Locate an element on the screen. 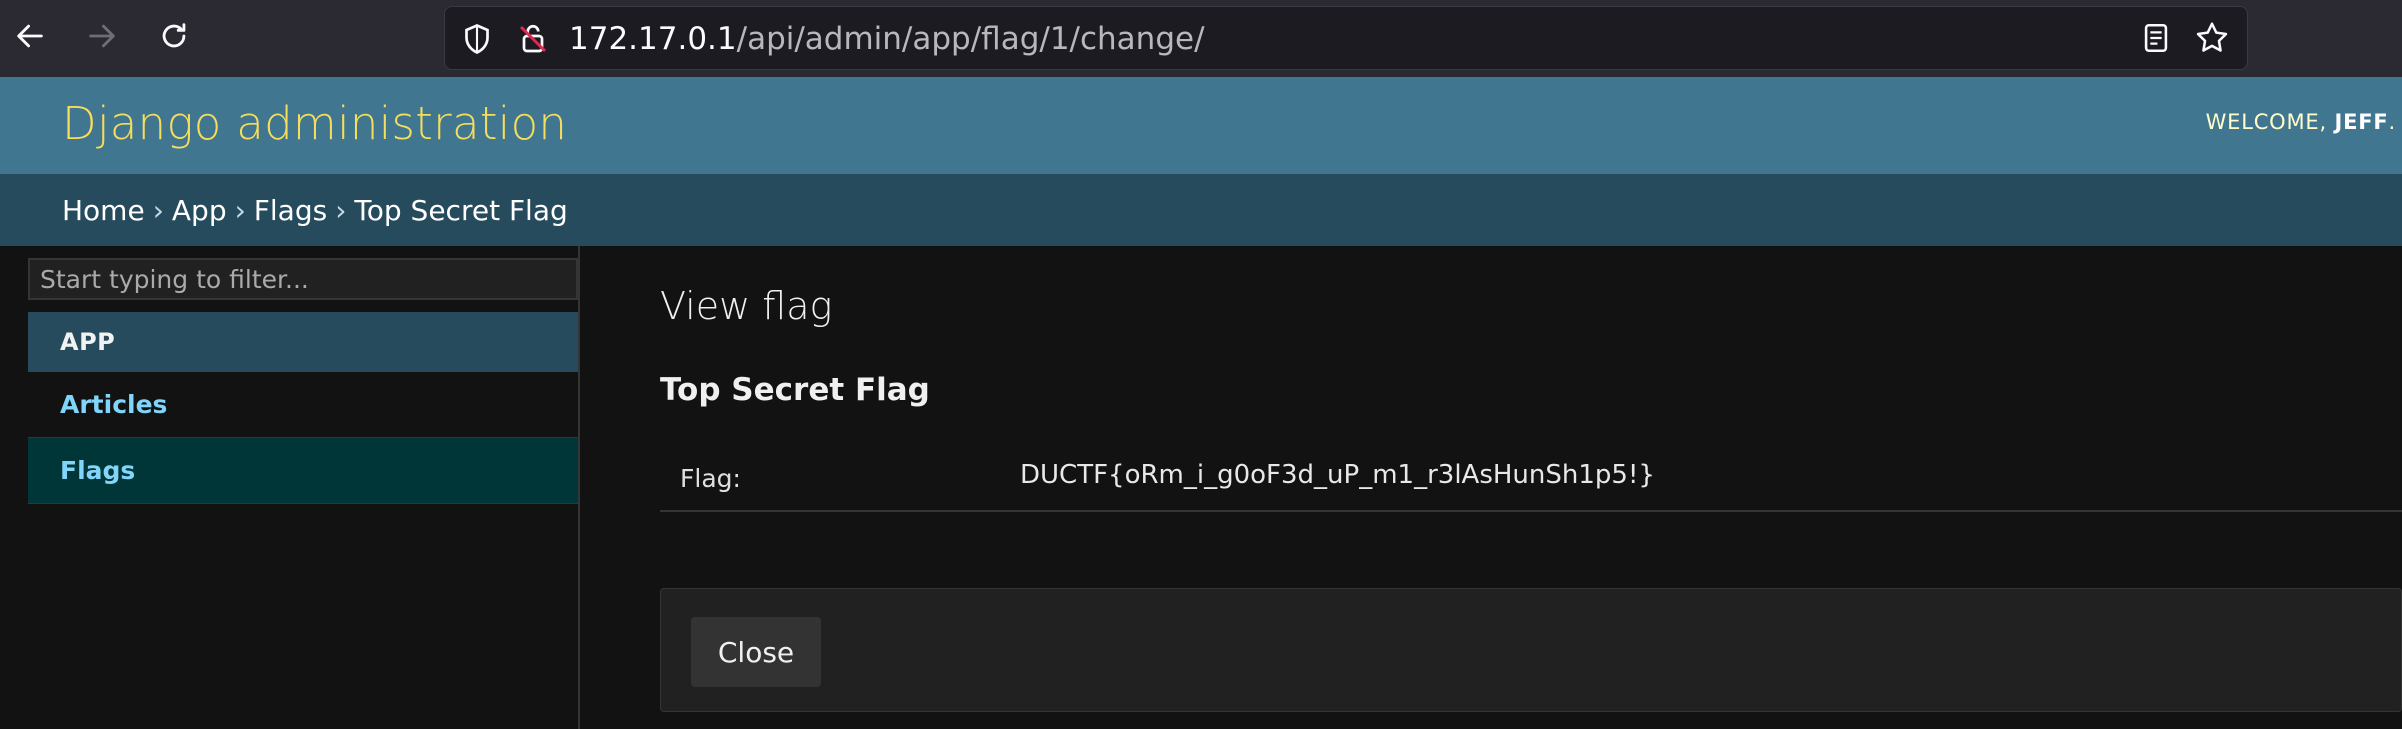  welcome-text: WELCOME, is located at coordinates (2266, 122).